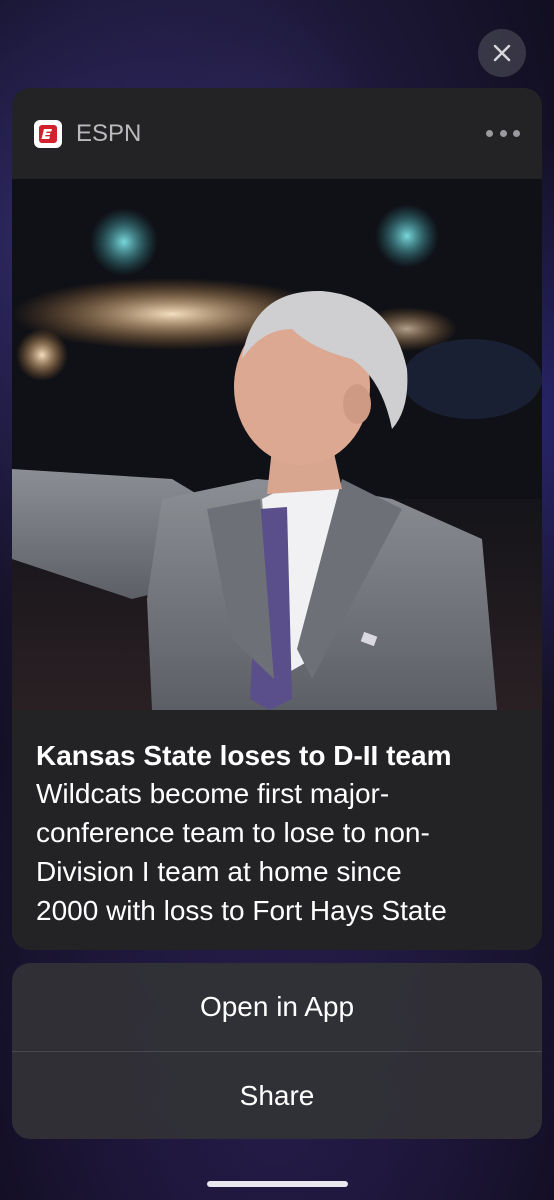 This screenshot has height=1200, width=554. I want to click on notification-body-line: conference team to lose to non-, so click(233, 832).